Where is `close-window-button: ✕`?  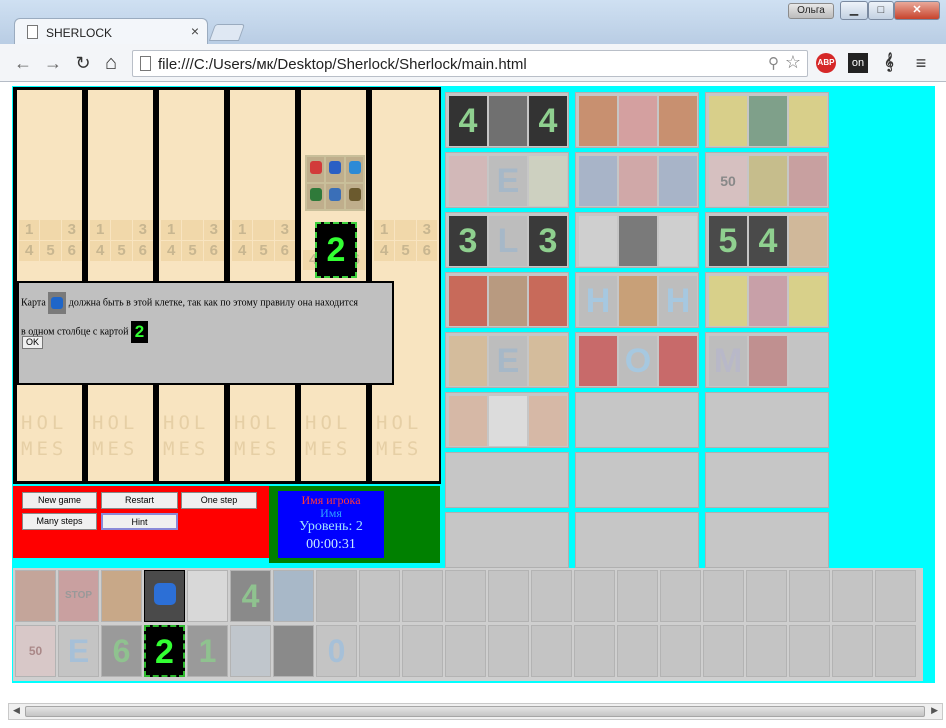 close-window-button: ✕ is located at coordinates (917, 10).